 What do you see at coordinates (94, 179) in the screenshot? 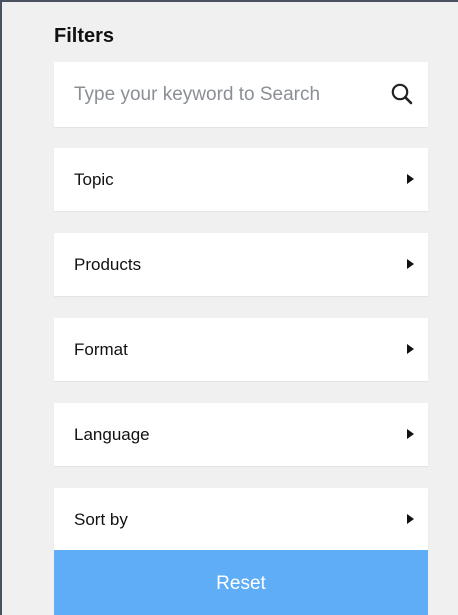
I see `filter-label: Topic` at bounding box center [94, 179].